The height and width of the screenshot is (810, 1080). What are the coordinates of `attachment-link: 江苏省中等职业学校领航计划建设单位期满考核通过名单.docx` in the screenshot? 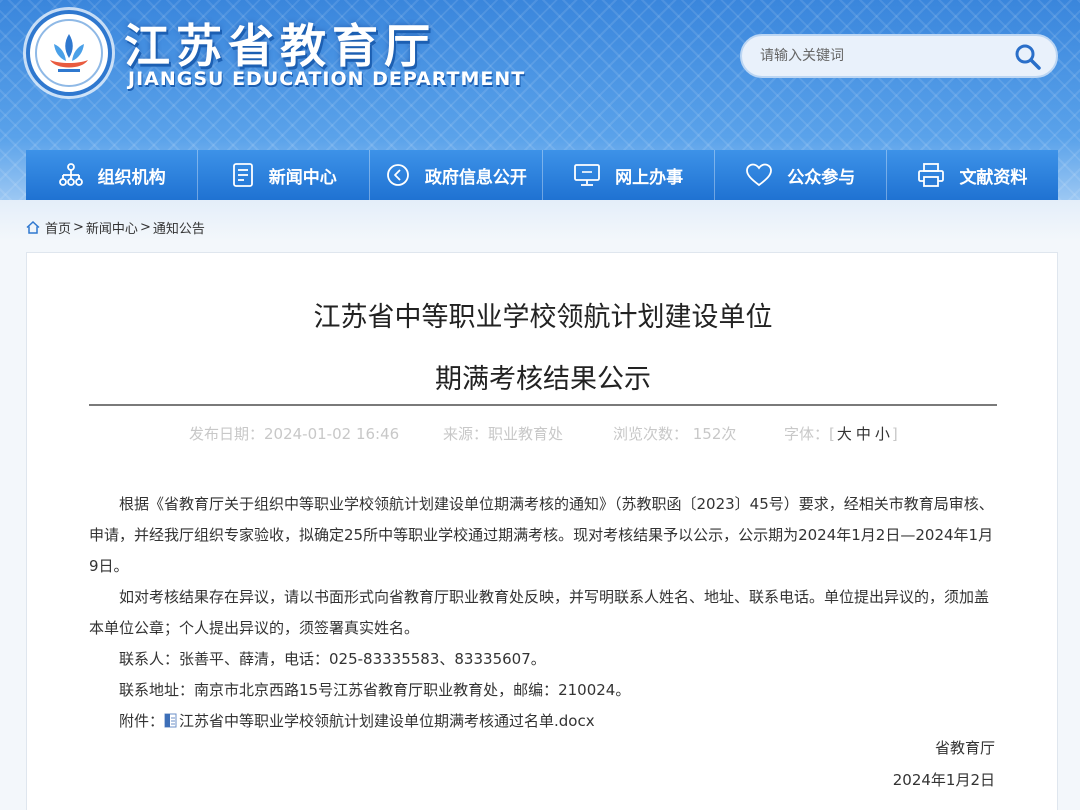 It's located at (379, 721).